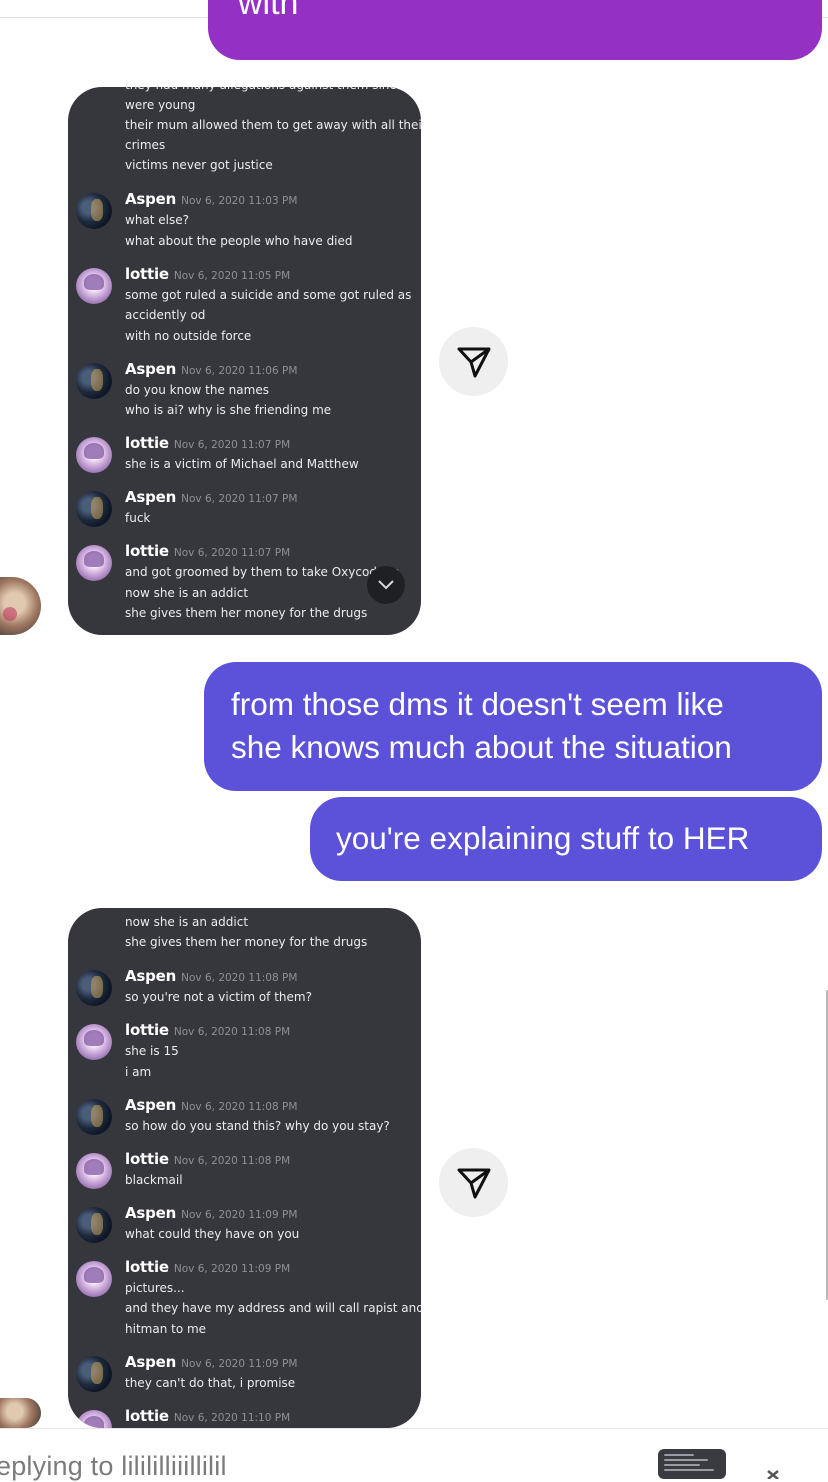 This screenshot has width=828, height=1482. What do you see at coordinates (692, 1464) in the screenshot?
I see `reply-preview-thumbnail` at bounding box center [692, 1464].